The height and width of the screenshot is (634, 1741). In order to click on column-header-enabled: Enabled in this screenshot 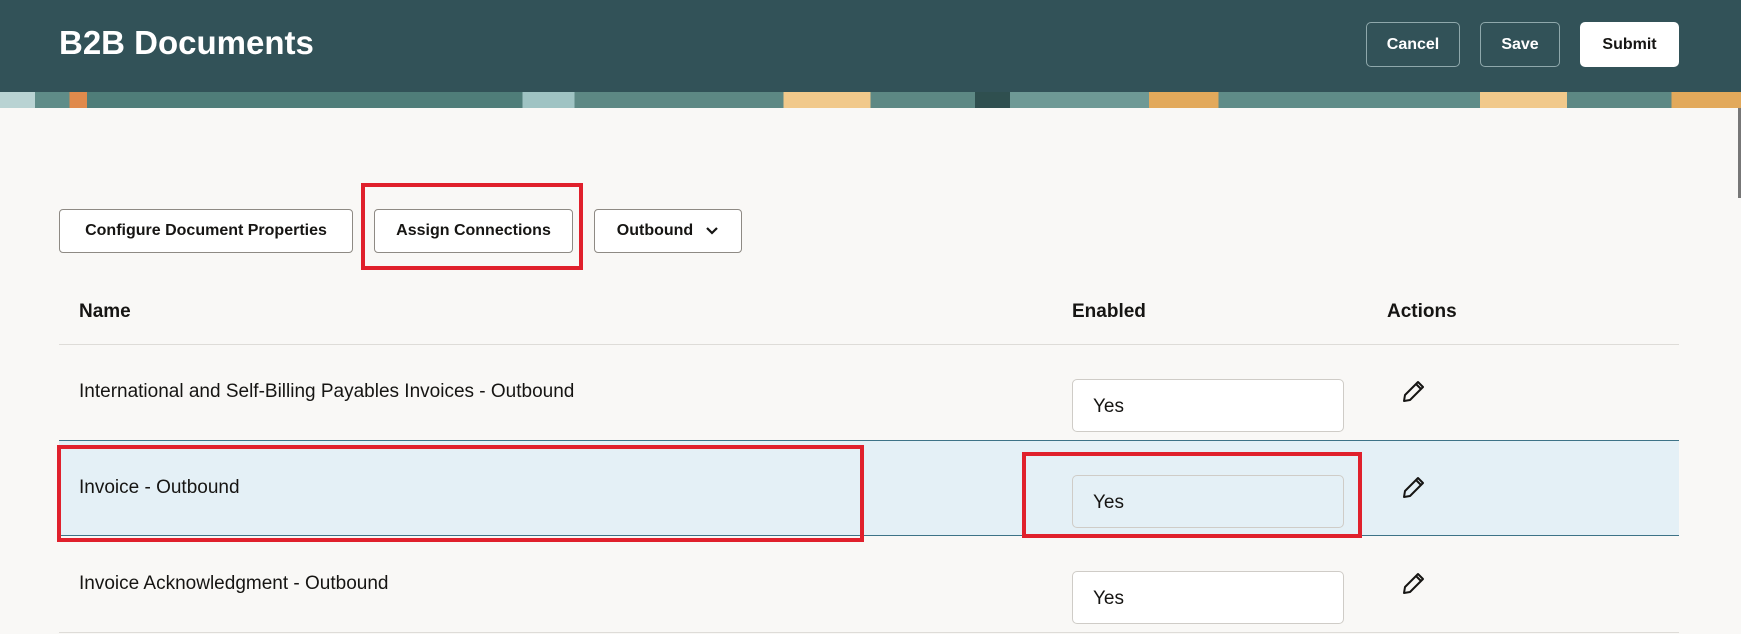, I will do `click(1109, 311)`.